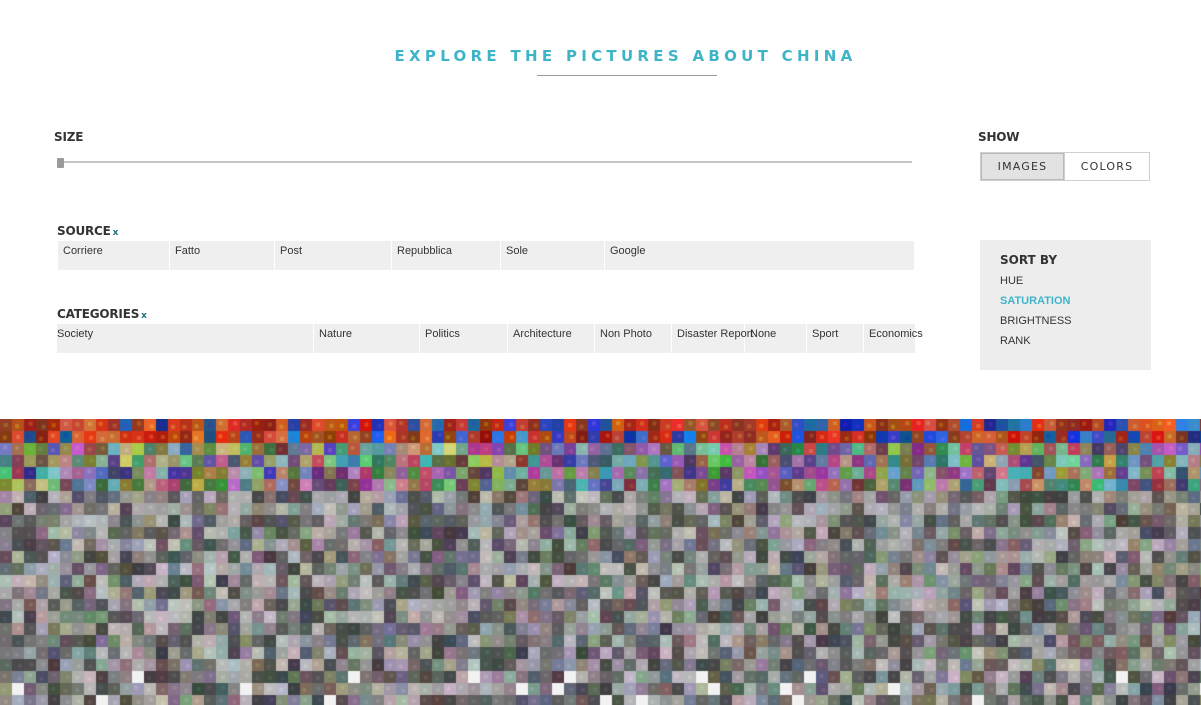 This screenshot has width=1201, height=705. What do you see at coordinates (893, 338) in the screenshot?
I see `category-item-economics: Economics` at bounding box center [893, 338].